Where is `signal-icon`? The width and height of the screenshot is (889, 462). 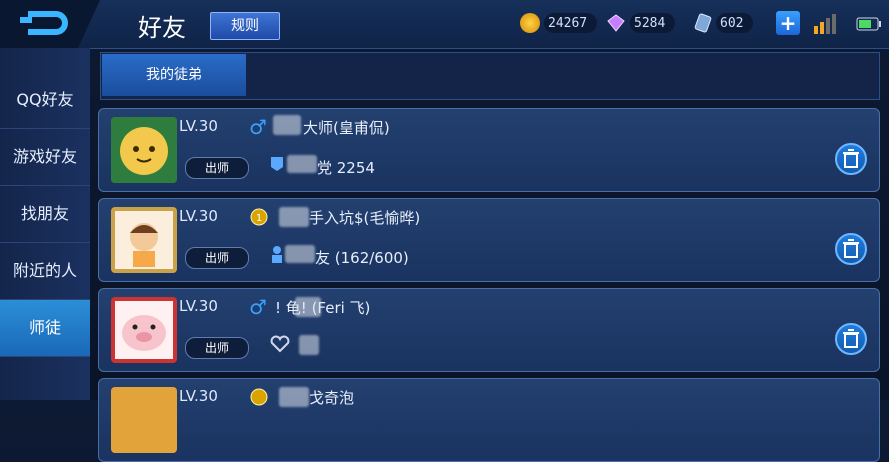 signal-icon is located at coordinates (824, 23).